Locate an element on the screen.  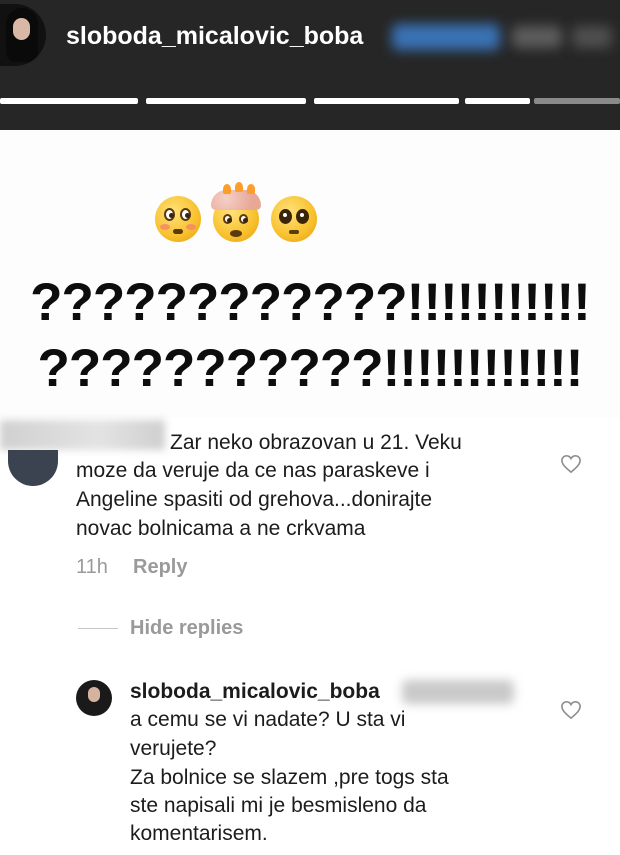
comment-text-line: novac bolnicama a ne crkvama is located at coordinates (221, 528).